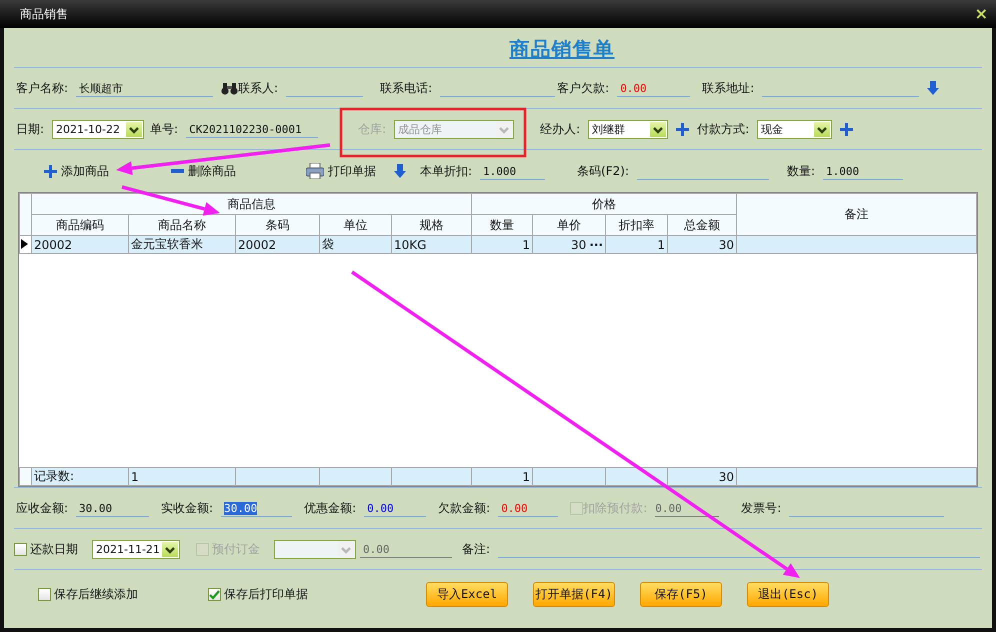 This screenshot has width=996, height=632. Describe the element at coordinates (604, 204) in the screenshot. I see `column-group-header: 价格` at that location.